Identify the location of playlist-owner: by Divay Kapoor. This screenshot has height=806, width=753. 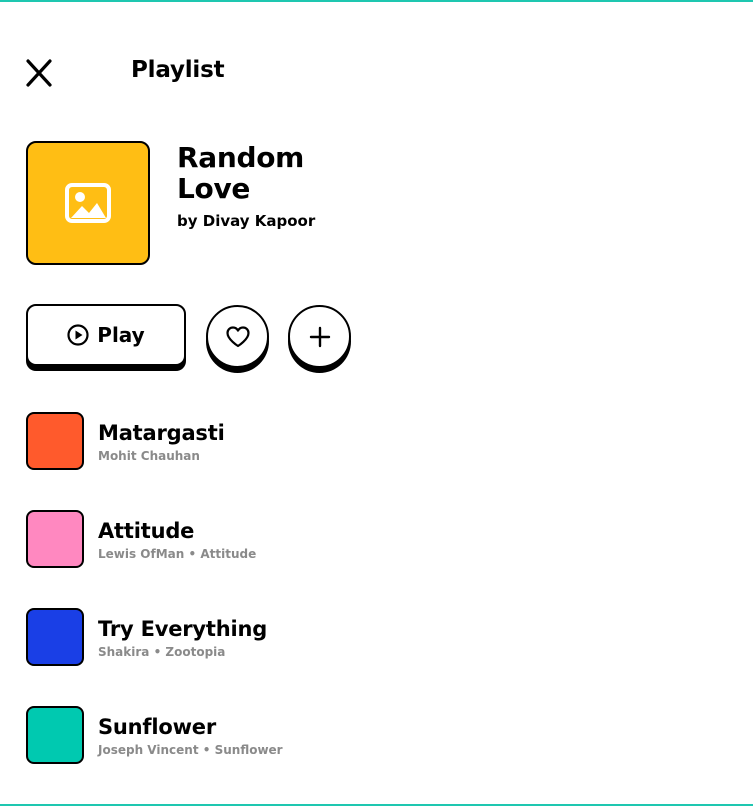
(246, 221).